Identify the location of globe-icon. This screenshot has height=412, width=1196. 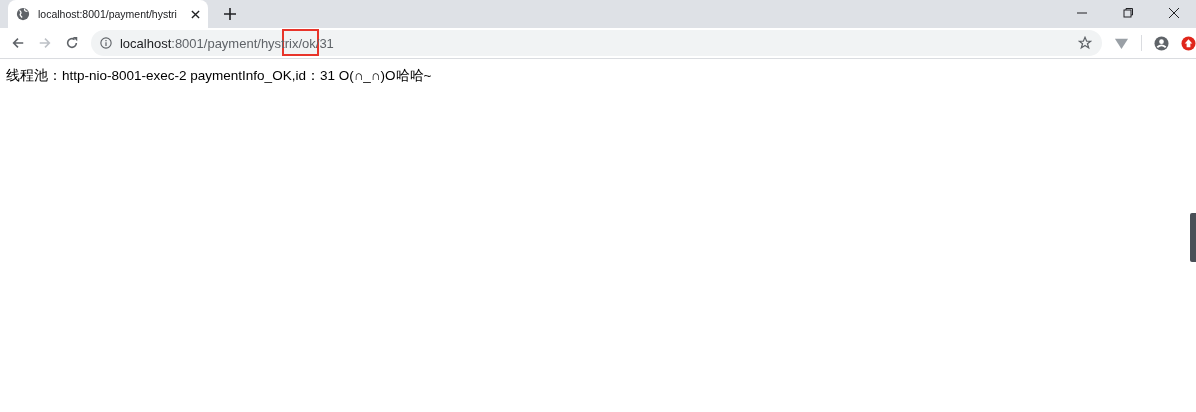
(23, 14).